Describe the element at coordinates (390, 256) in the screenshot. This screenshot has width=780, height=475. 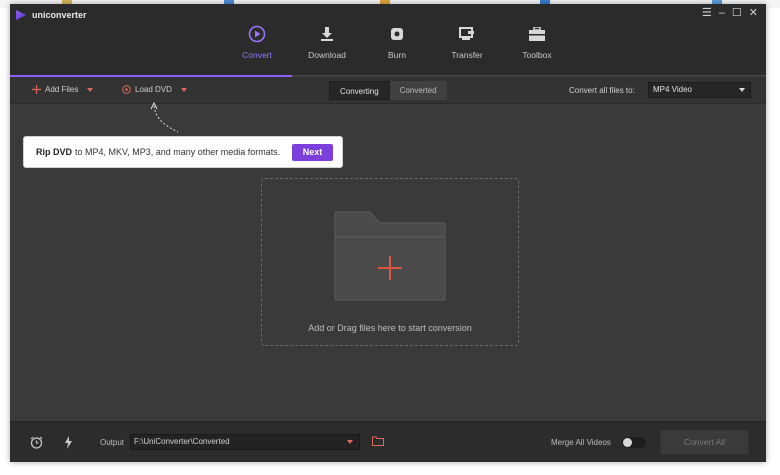
I see `folder-add-icon` at that location.